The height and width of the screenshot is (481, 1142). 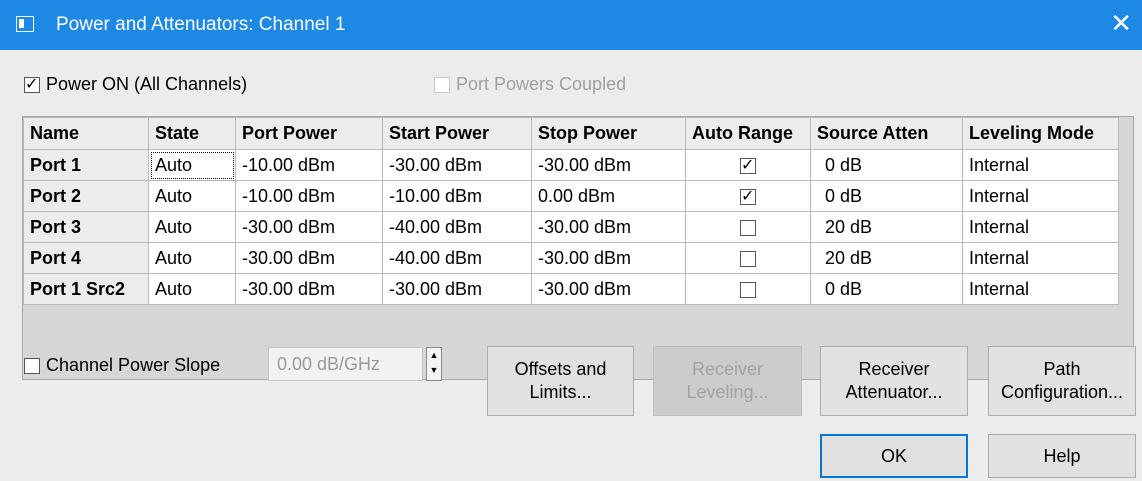 I want to click on power-on-label: Power ON (All Channels), so click(x=147, y=84).